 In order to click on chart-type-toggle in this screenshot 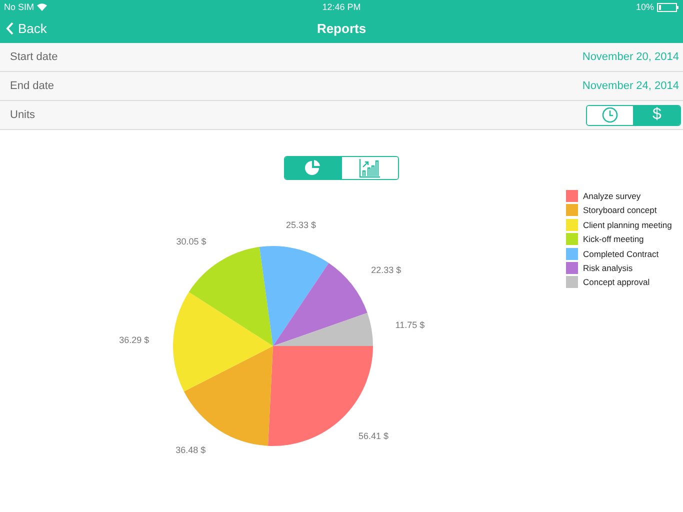, I will do `click(341, 168)`.